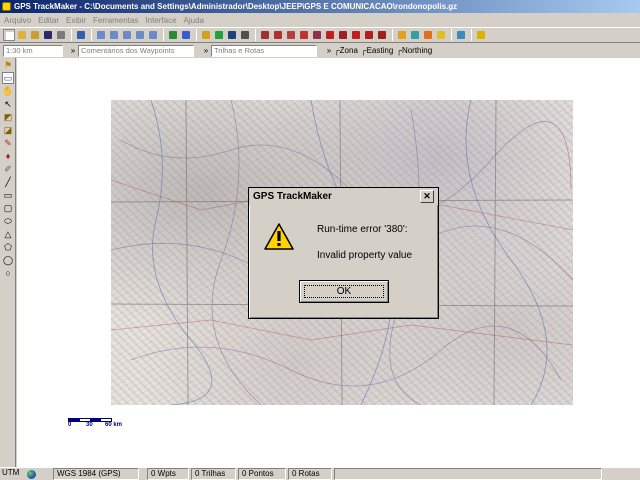 The width and height of the screenshot is (640, 480). What do you see at coordinates (279, 236) in the screenshot?
I see `warning-icon` at bounding box center [279, 236].